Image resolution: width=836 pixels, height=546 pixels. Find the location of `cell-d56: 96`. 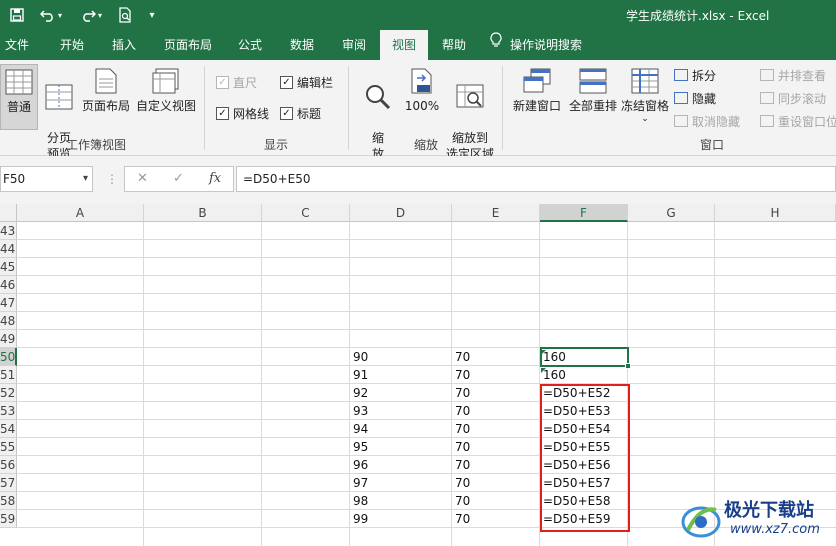

cell-d56: 96 is located at coordinates (359, 465).